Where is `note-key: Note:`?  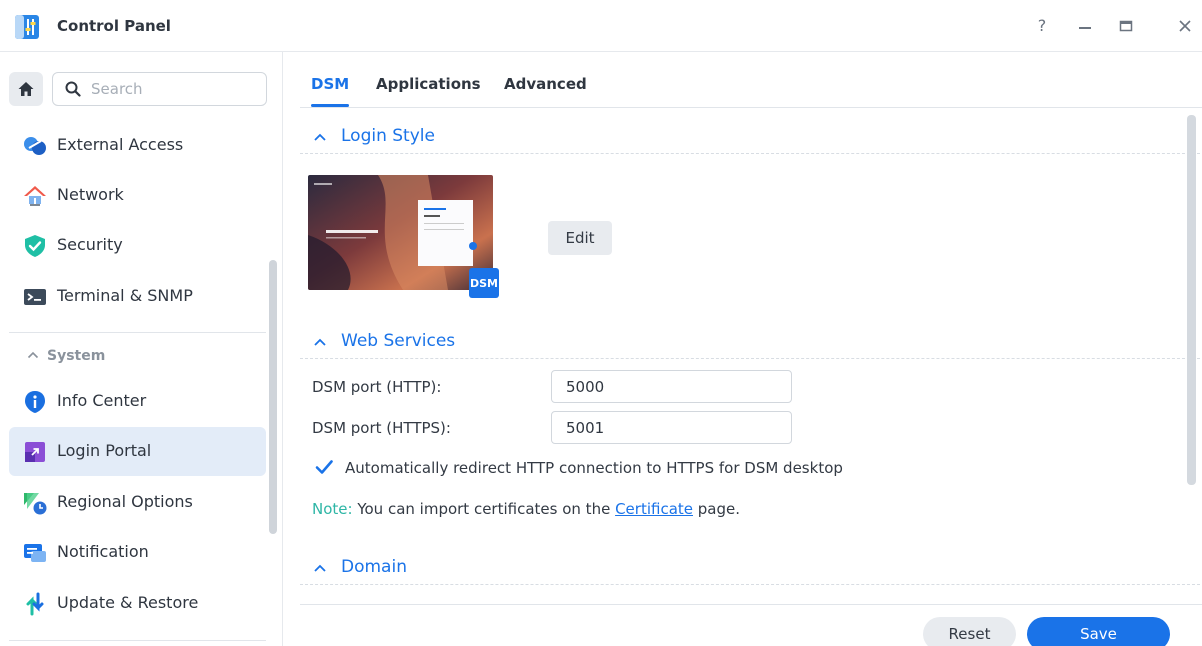 note-key: Note: is located at coordinates (332, 509).